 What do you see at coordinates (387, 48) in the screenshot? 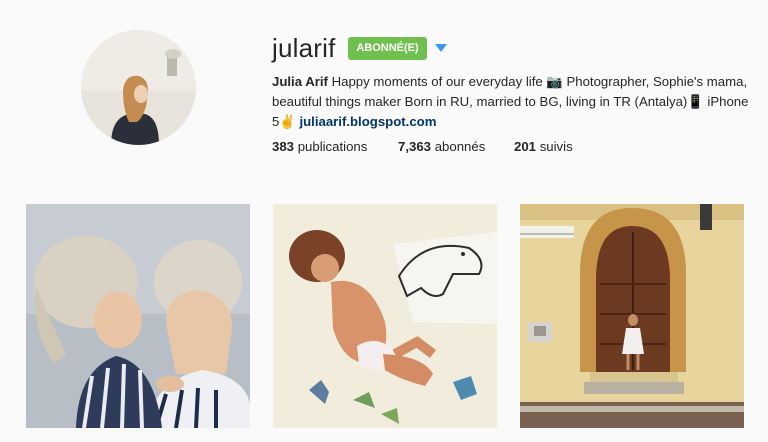
I see `following-button: ABONNÉ(E)` at bounding box center [387, 48].